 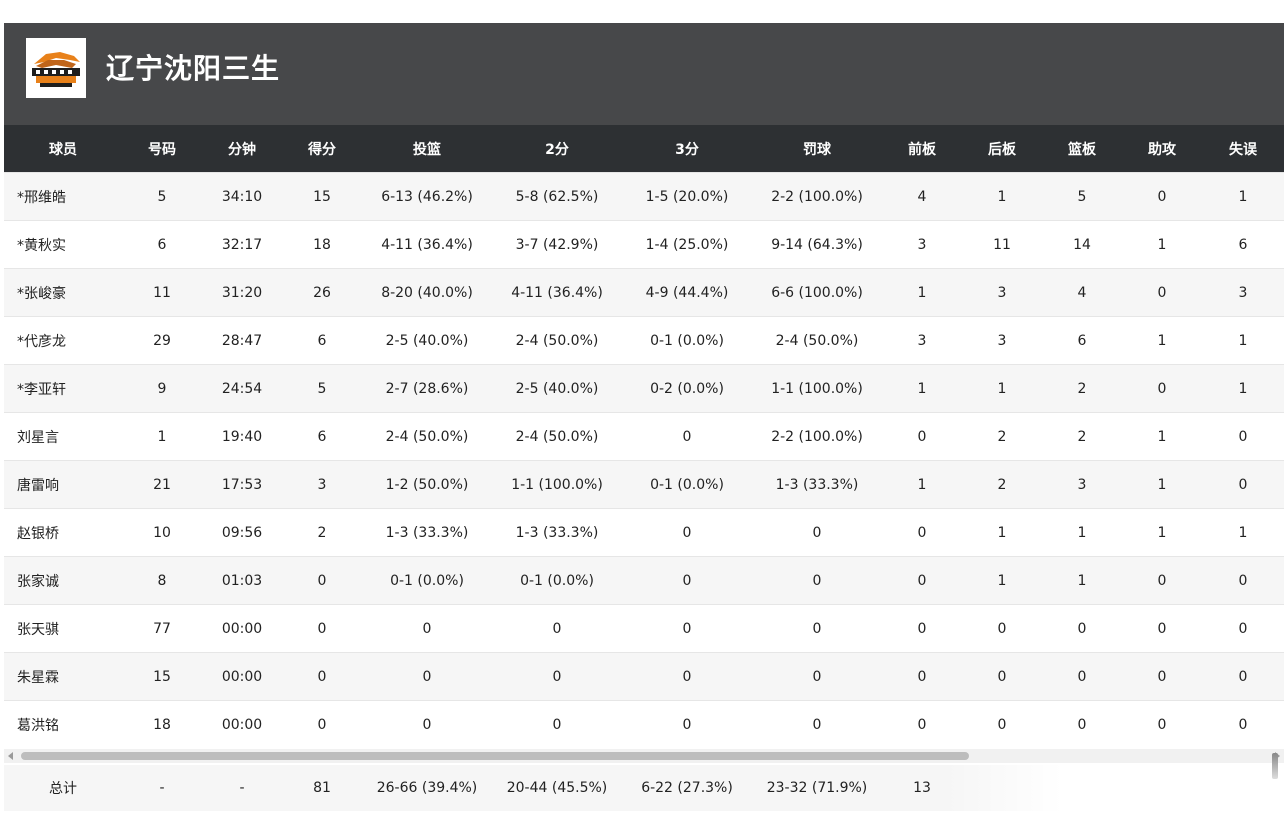 I want to click on stat-cell: 21, so click(x=162, y=484).